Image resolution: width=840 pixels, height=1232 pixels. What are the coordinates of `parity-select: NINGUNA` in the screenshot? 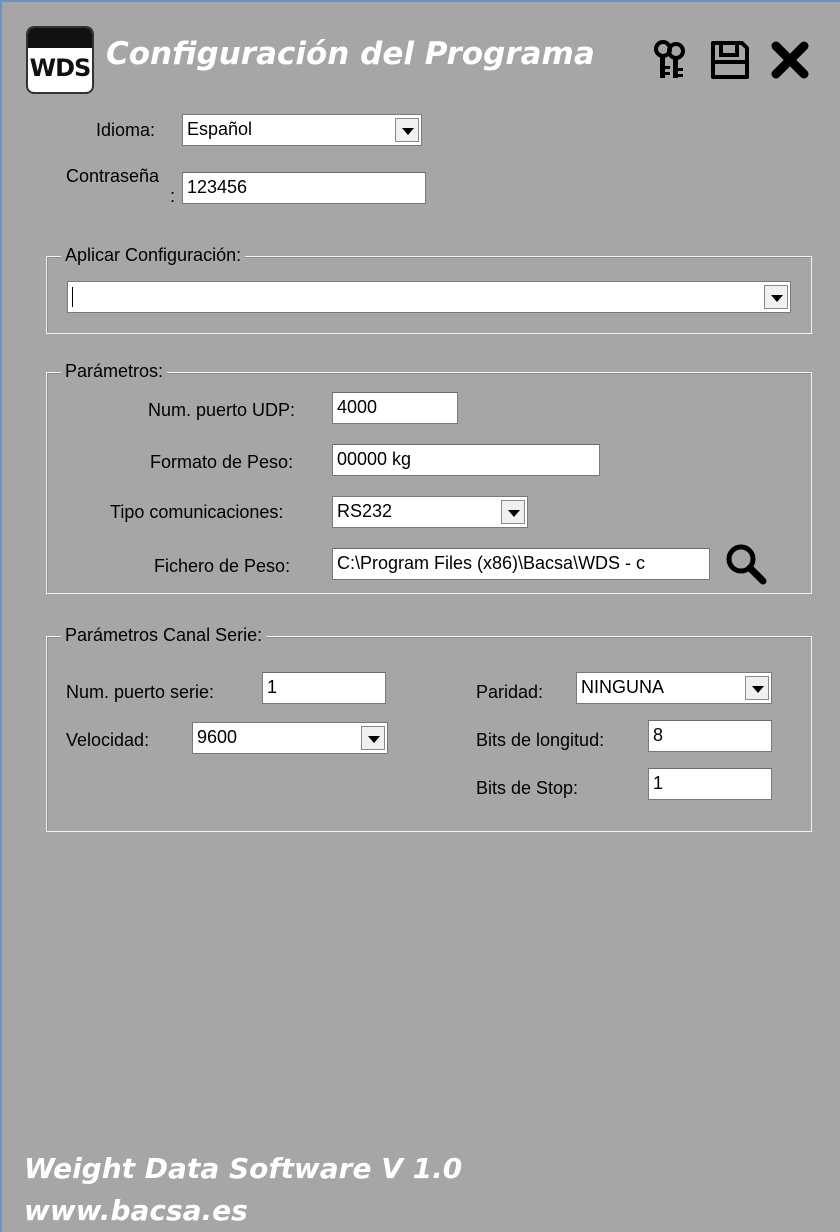 It's located at (674, 688).